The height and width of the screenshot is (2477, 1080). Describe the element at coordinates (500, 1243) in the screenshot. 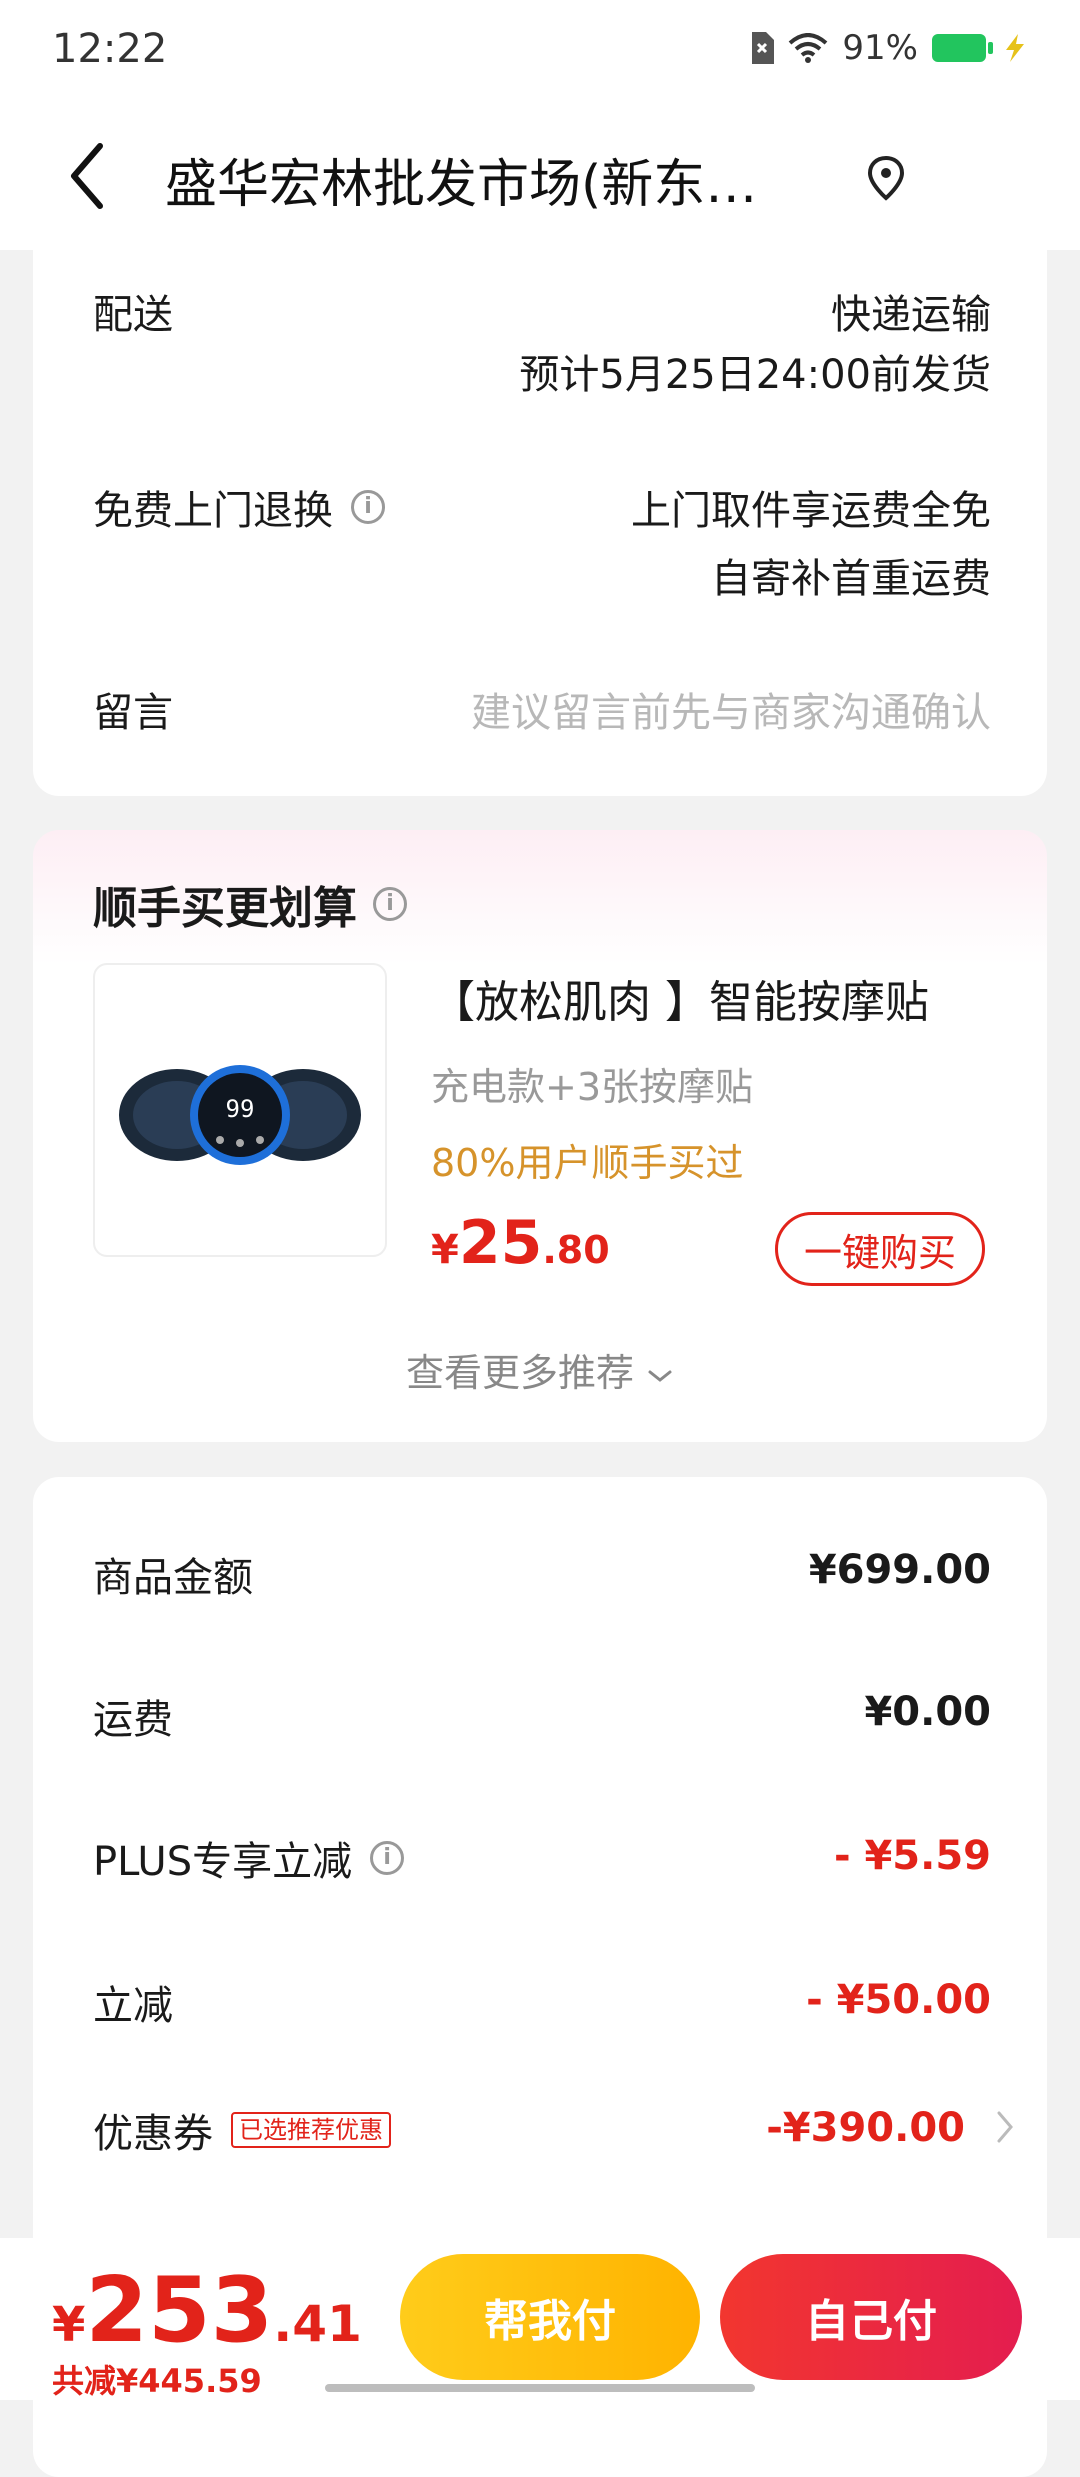

I see `price-integer: 25` at that location.